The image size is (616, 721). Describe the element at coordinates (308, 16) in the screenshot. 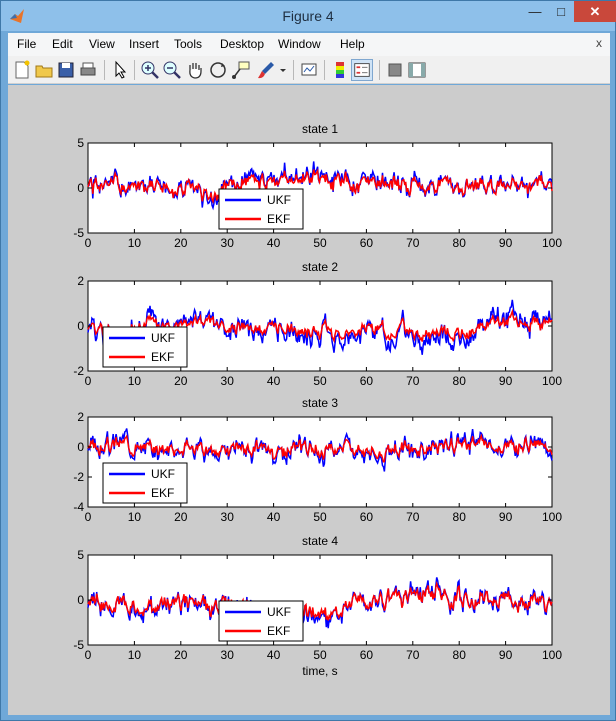

I see `title-bar: Figure 4 — □ ✕` at that location.